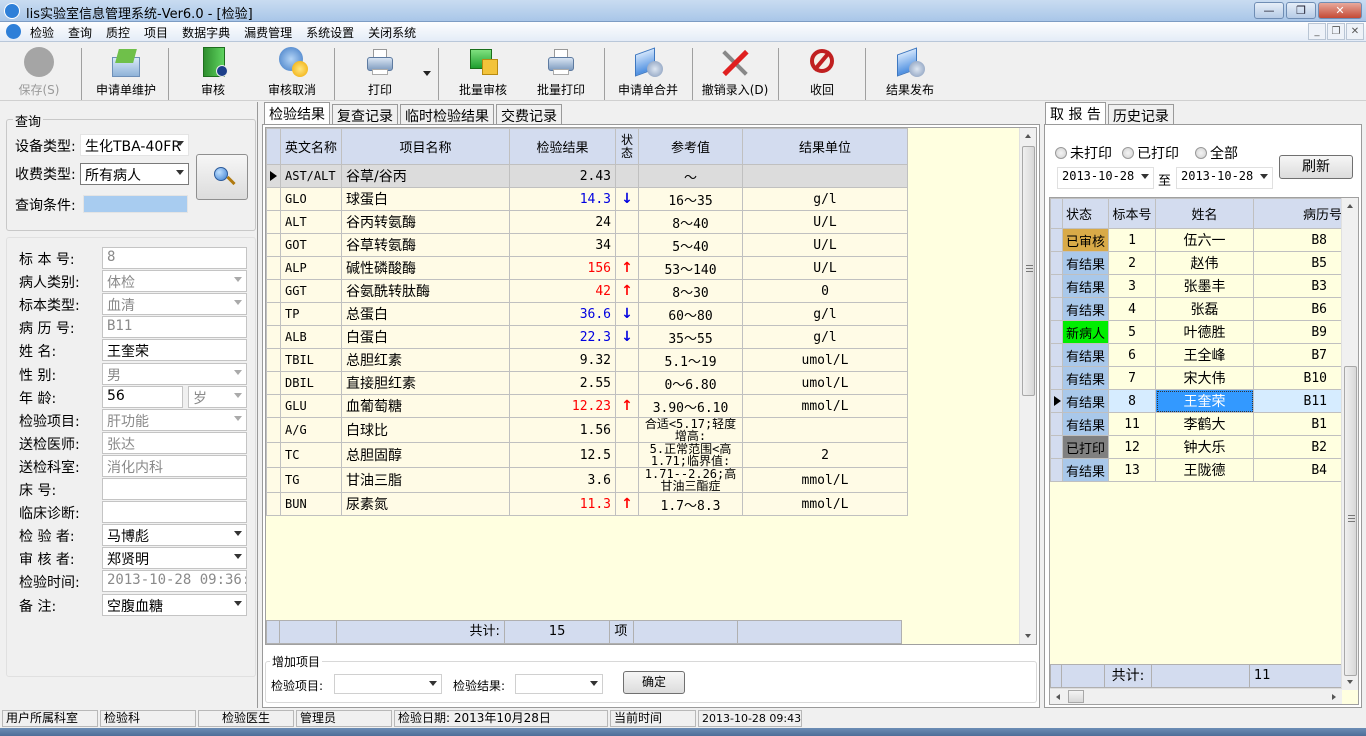 Image resolution: width=1366 pixels, height=736 pixels. I want to click on review-cancel-button: 审核取消, so click(292, 73).